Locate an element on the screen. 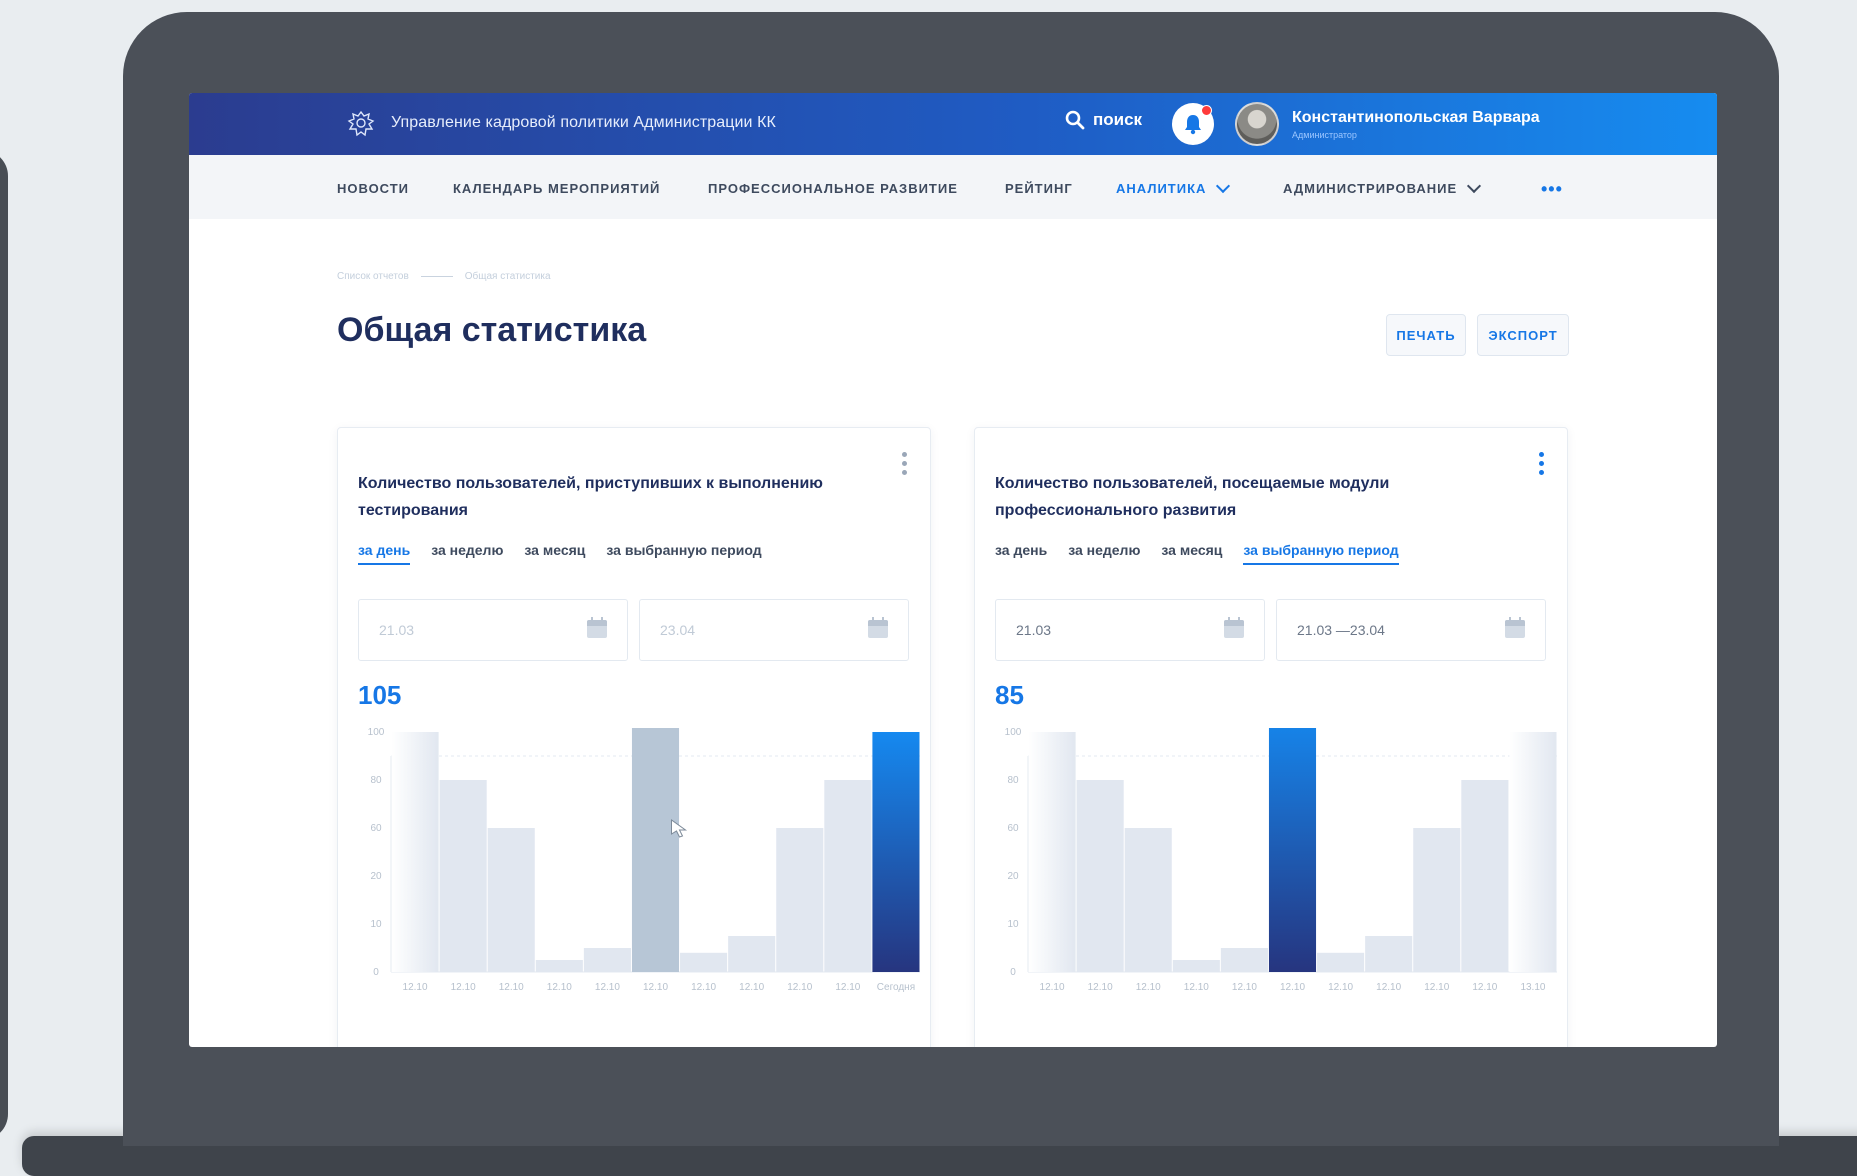 This screenshot has height=1176, width=1857. background-device is located at coordinates (4, 645).